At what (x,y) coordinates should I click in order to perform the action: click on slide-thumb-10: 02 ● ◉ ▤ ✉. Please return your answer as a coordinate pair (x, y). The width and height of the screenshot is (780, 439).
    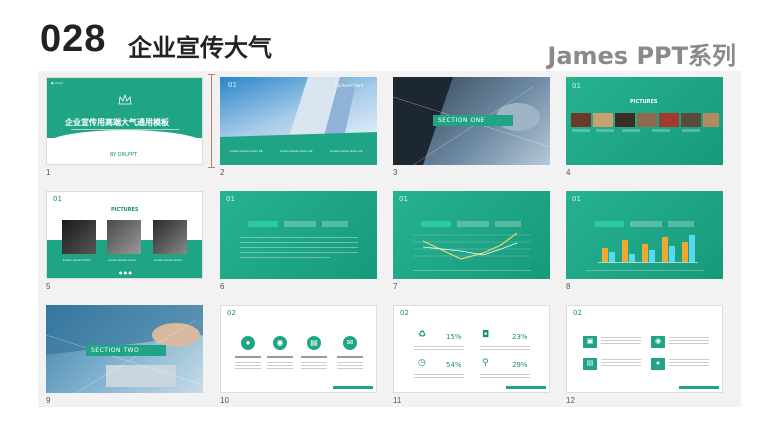
    Looking at the image, I should click on (298, 349).